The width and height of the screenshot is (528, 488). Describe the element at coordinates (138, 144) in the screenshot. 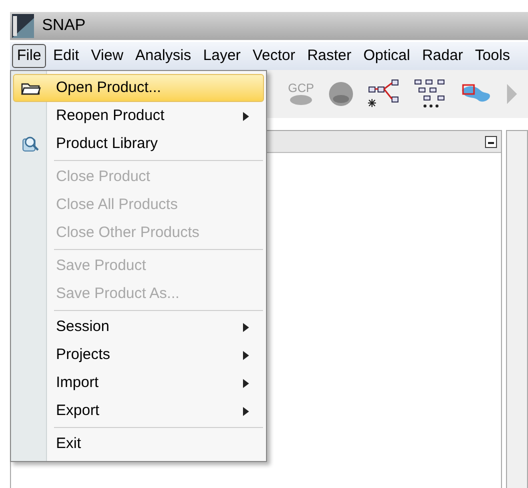

I see `menu-entry: Product Library` at that location.